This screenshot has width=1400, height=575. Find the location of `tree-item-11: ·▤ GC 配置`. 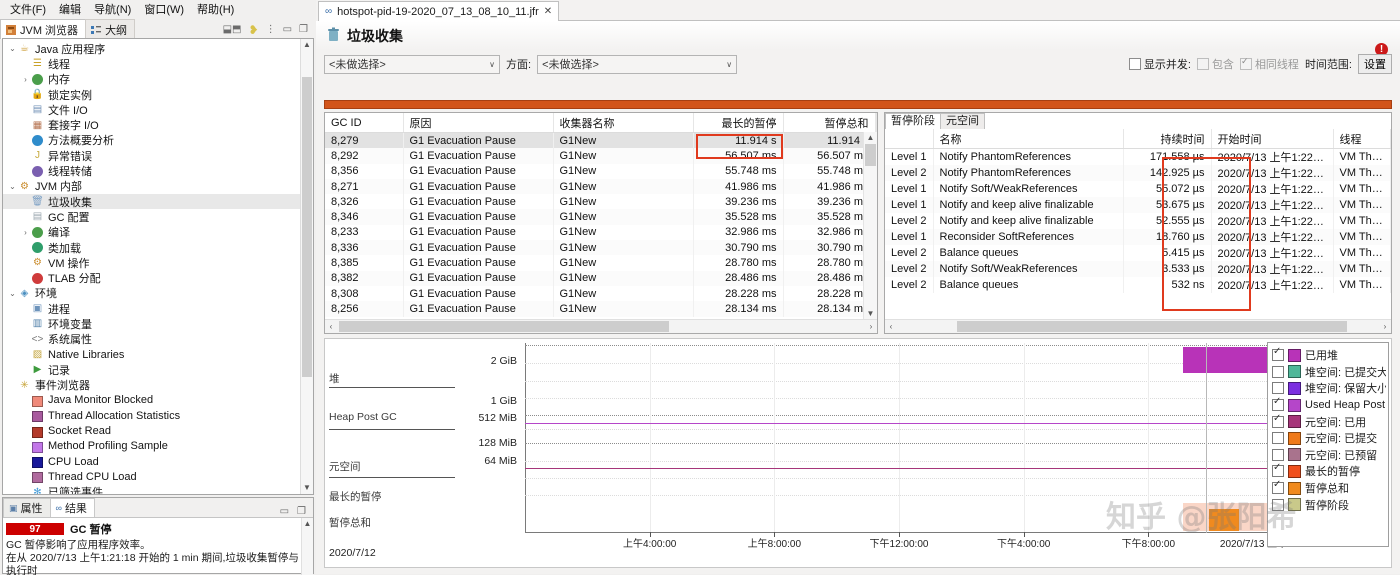

tree-item-11: ·▤ GC 配置 is located at coordinates (158, 216).